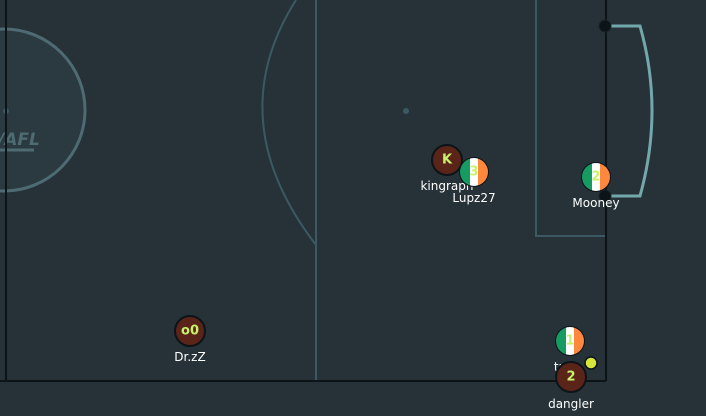 The width and height of the screenshot is (706, 416). I want to click on player-treasure: 1, so click(570, 341).